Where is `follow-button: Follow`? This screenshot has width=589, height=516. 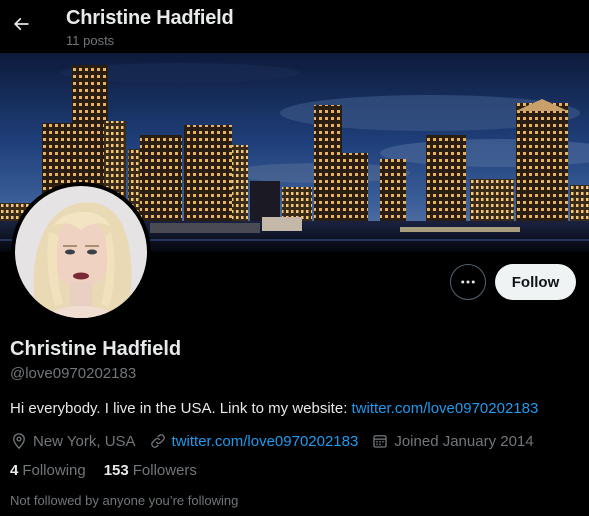 follow-button: Follow is located at coordinates (535, 282).